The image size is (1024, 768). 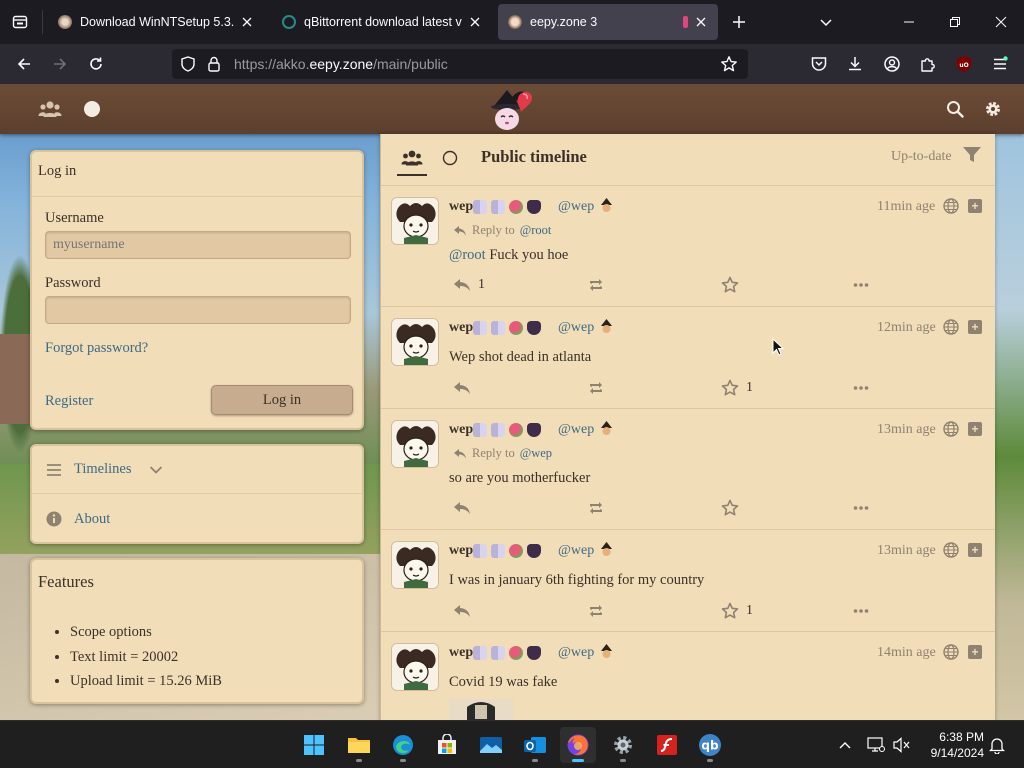 What do you see at coordinates (412, 158) in the screenshot?
I see `users-tab-icon` at bounding box center [412, 158].